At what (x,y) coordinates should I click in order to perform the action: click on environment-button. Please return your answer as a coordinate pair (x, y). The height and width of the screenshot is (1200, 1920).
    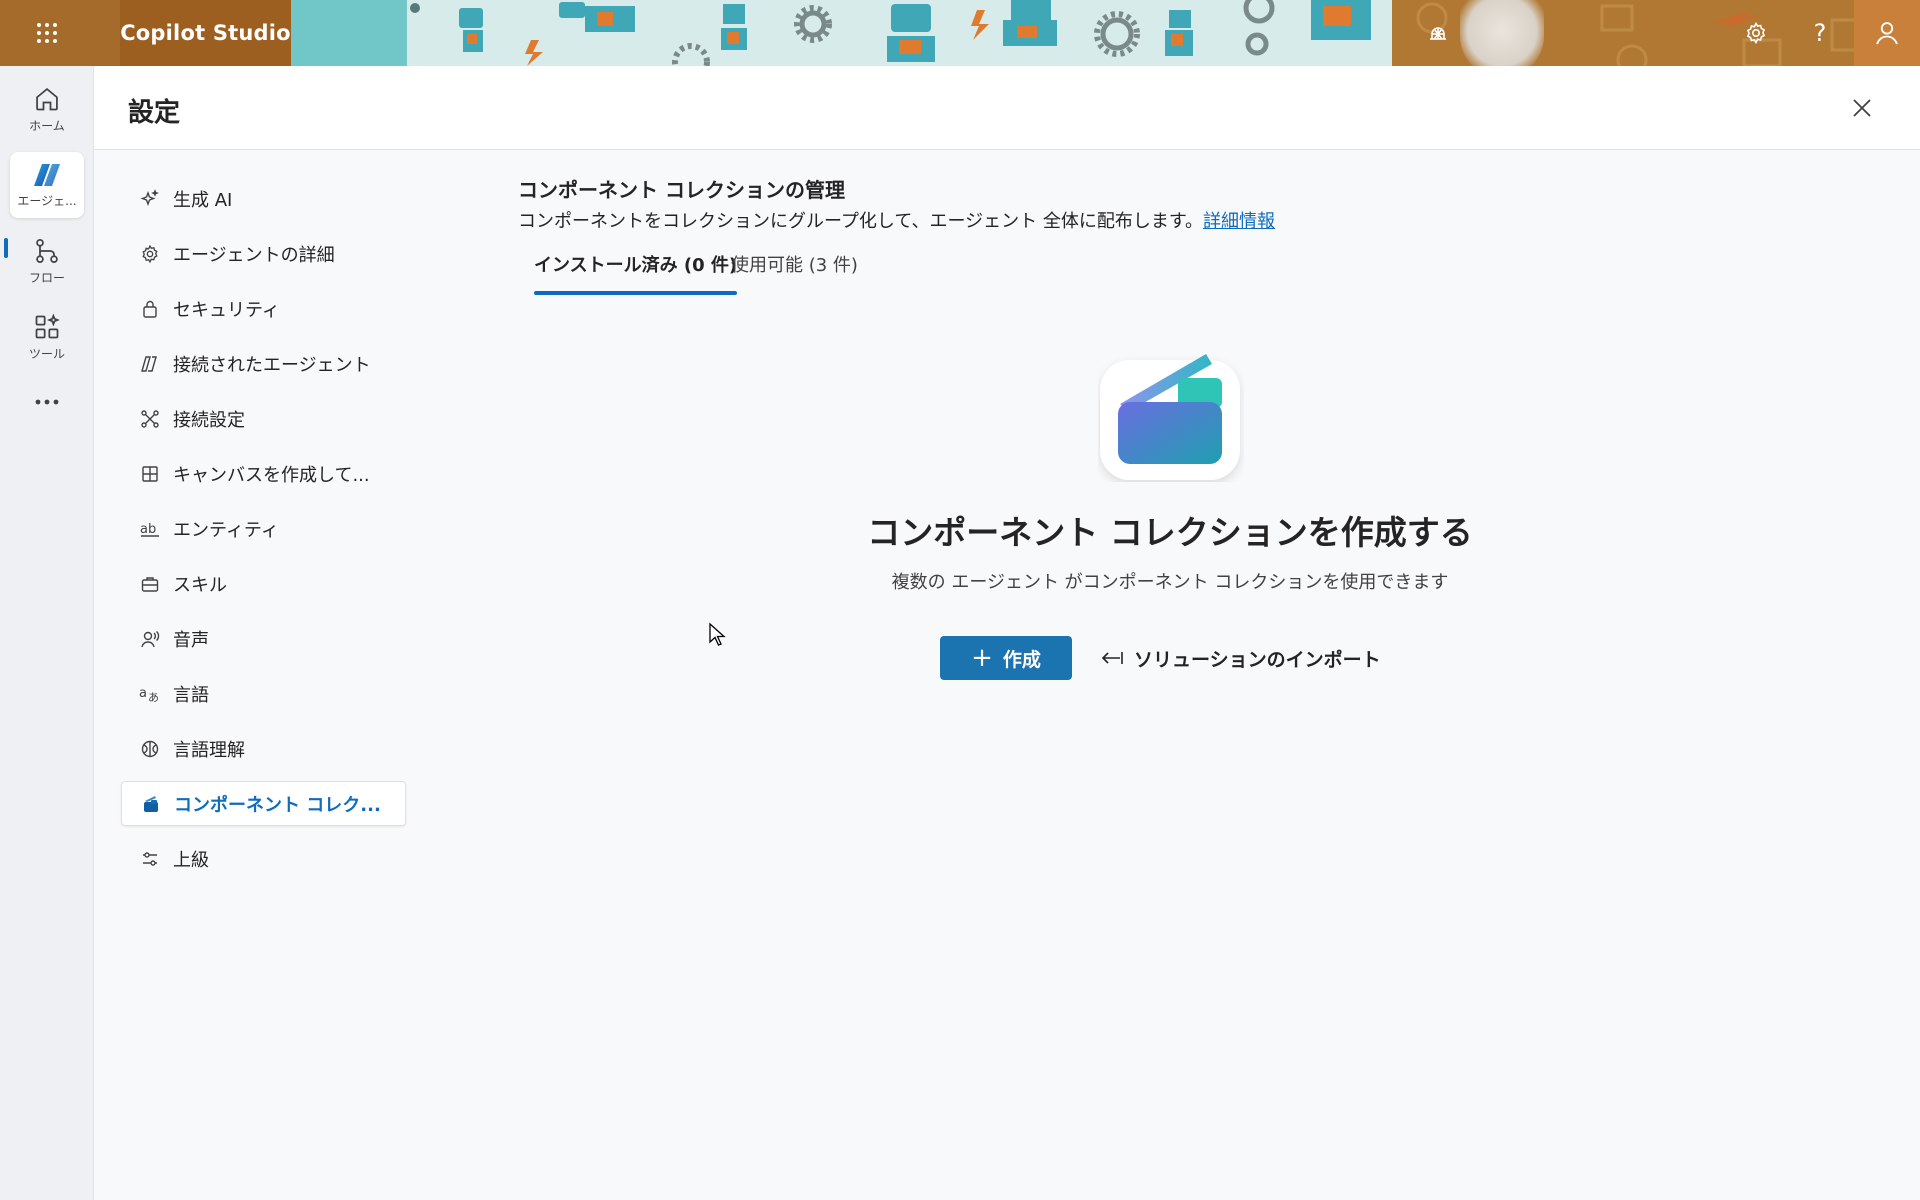
    Looking at the image, I should click on (1438, 33).